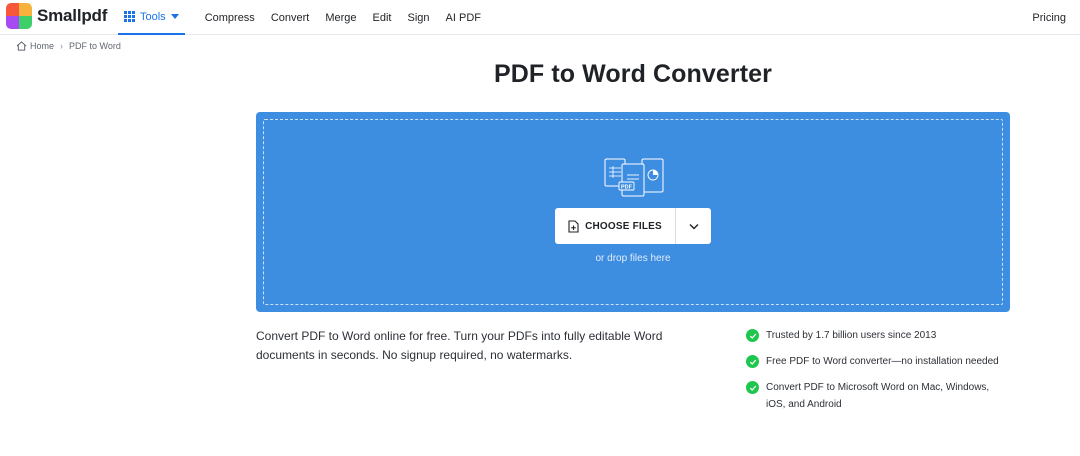 This screenshot has height=456, width=1080. What do you see at coordinates (627, 187) in the screenshot?
I see `pdf-badge-text: PDF` at bounding box center [627, 187].